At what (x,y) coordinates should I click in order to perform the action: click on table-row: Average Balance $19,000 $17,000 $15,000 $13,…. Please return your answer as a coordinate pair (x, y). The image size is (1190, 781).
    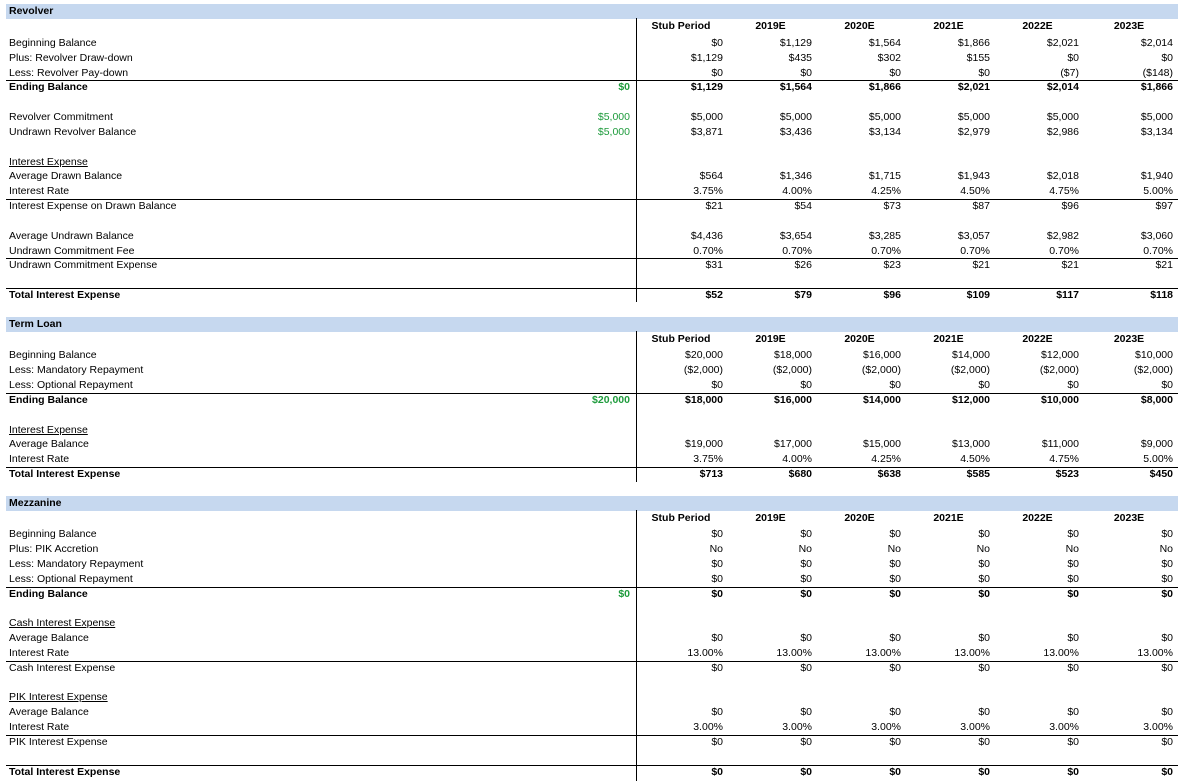
    Looking at the image, I should click on (595, 444).